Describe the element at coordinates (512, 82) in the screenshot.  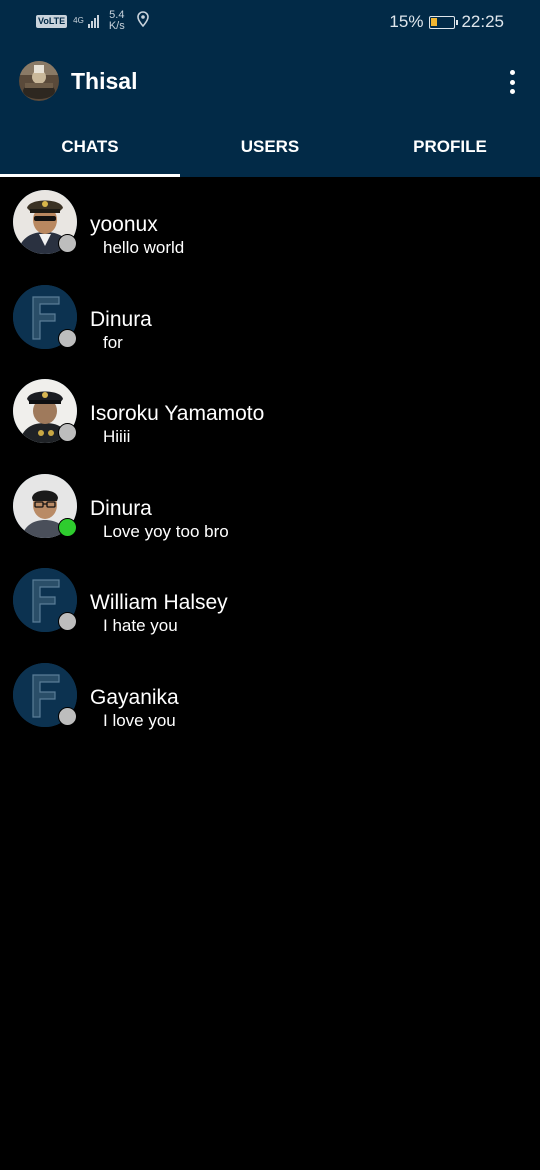
I see `overflow-menu-icon` at that location.